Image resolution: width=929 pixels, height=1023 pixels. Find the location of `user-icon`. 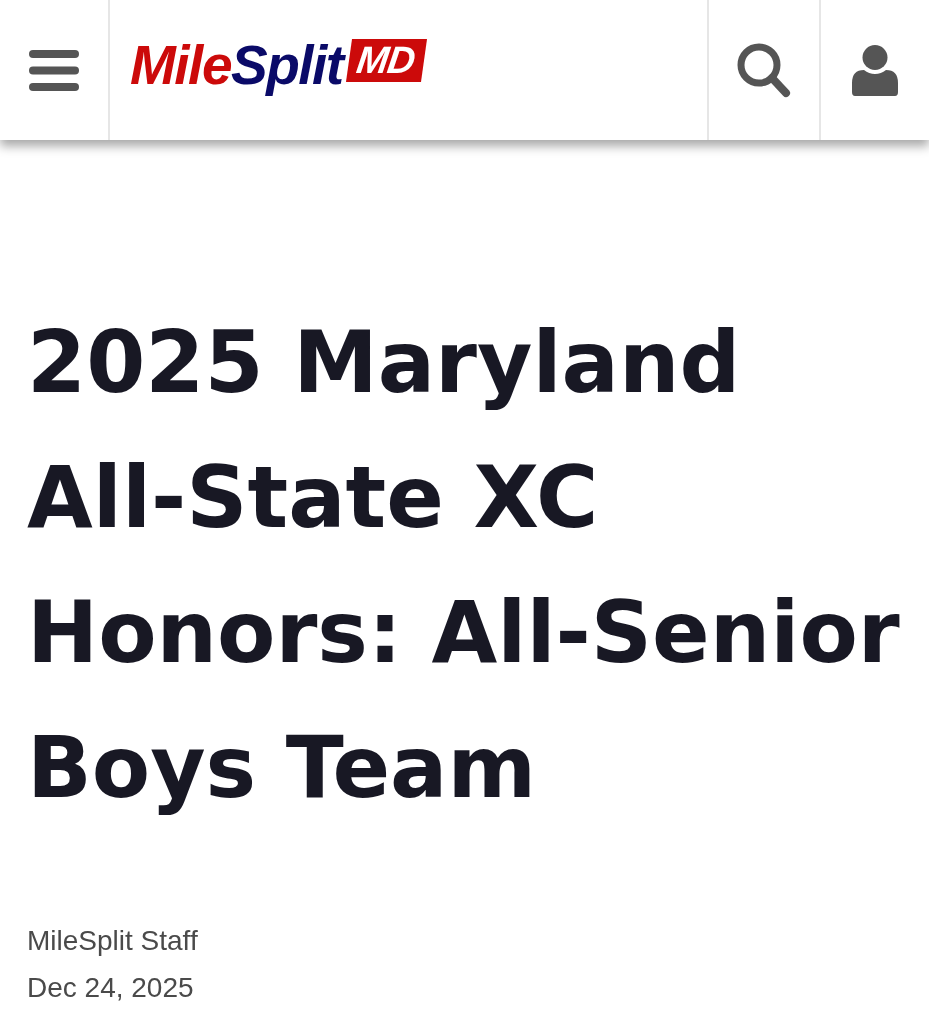

user-icon is located at coordinates (875, 70).